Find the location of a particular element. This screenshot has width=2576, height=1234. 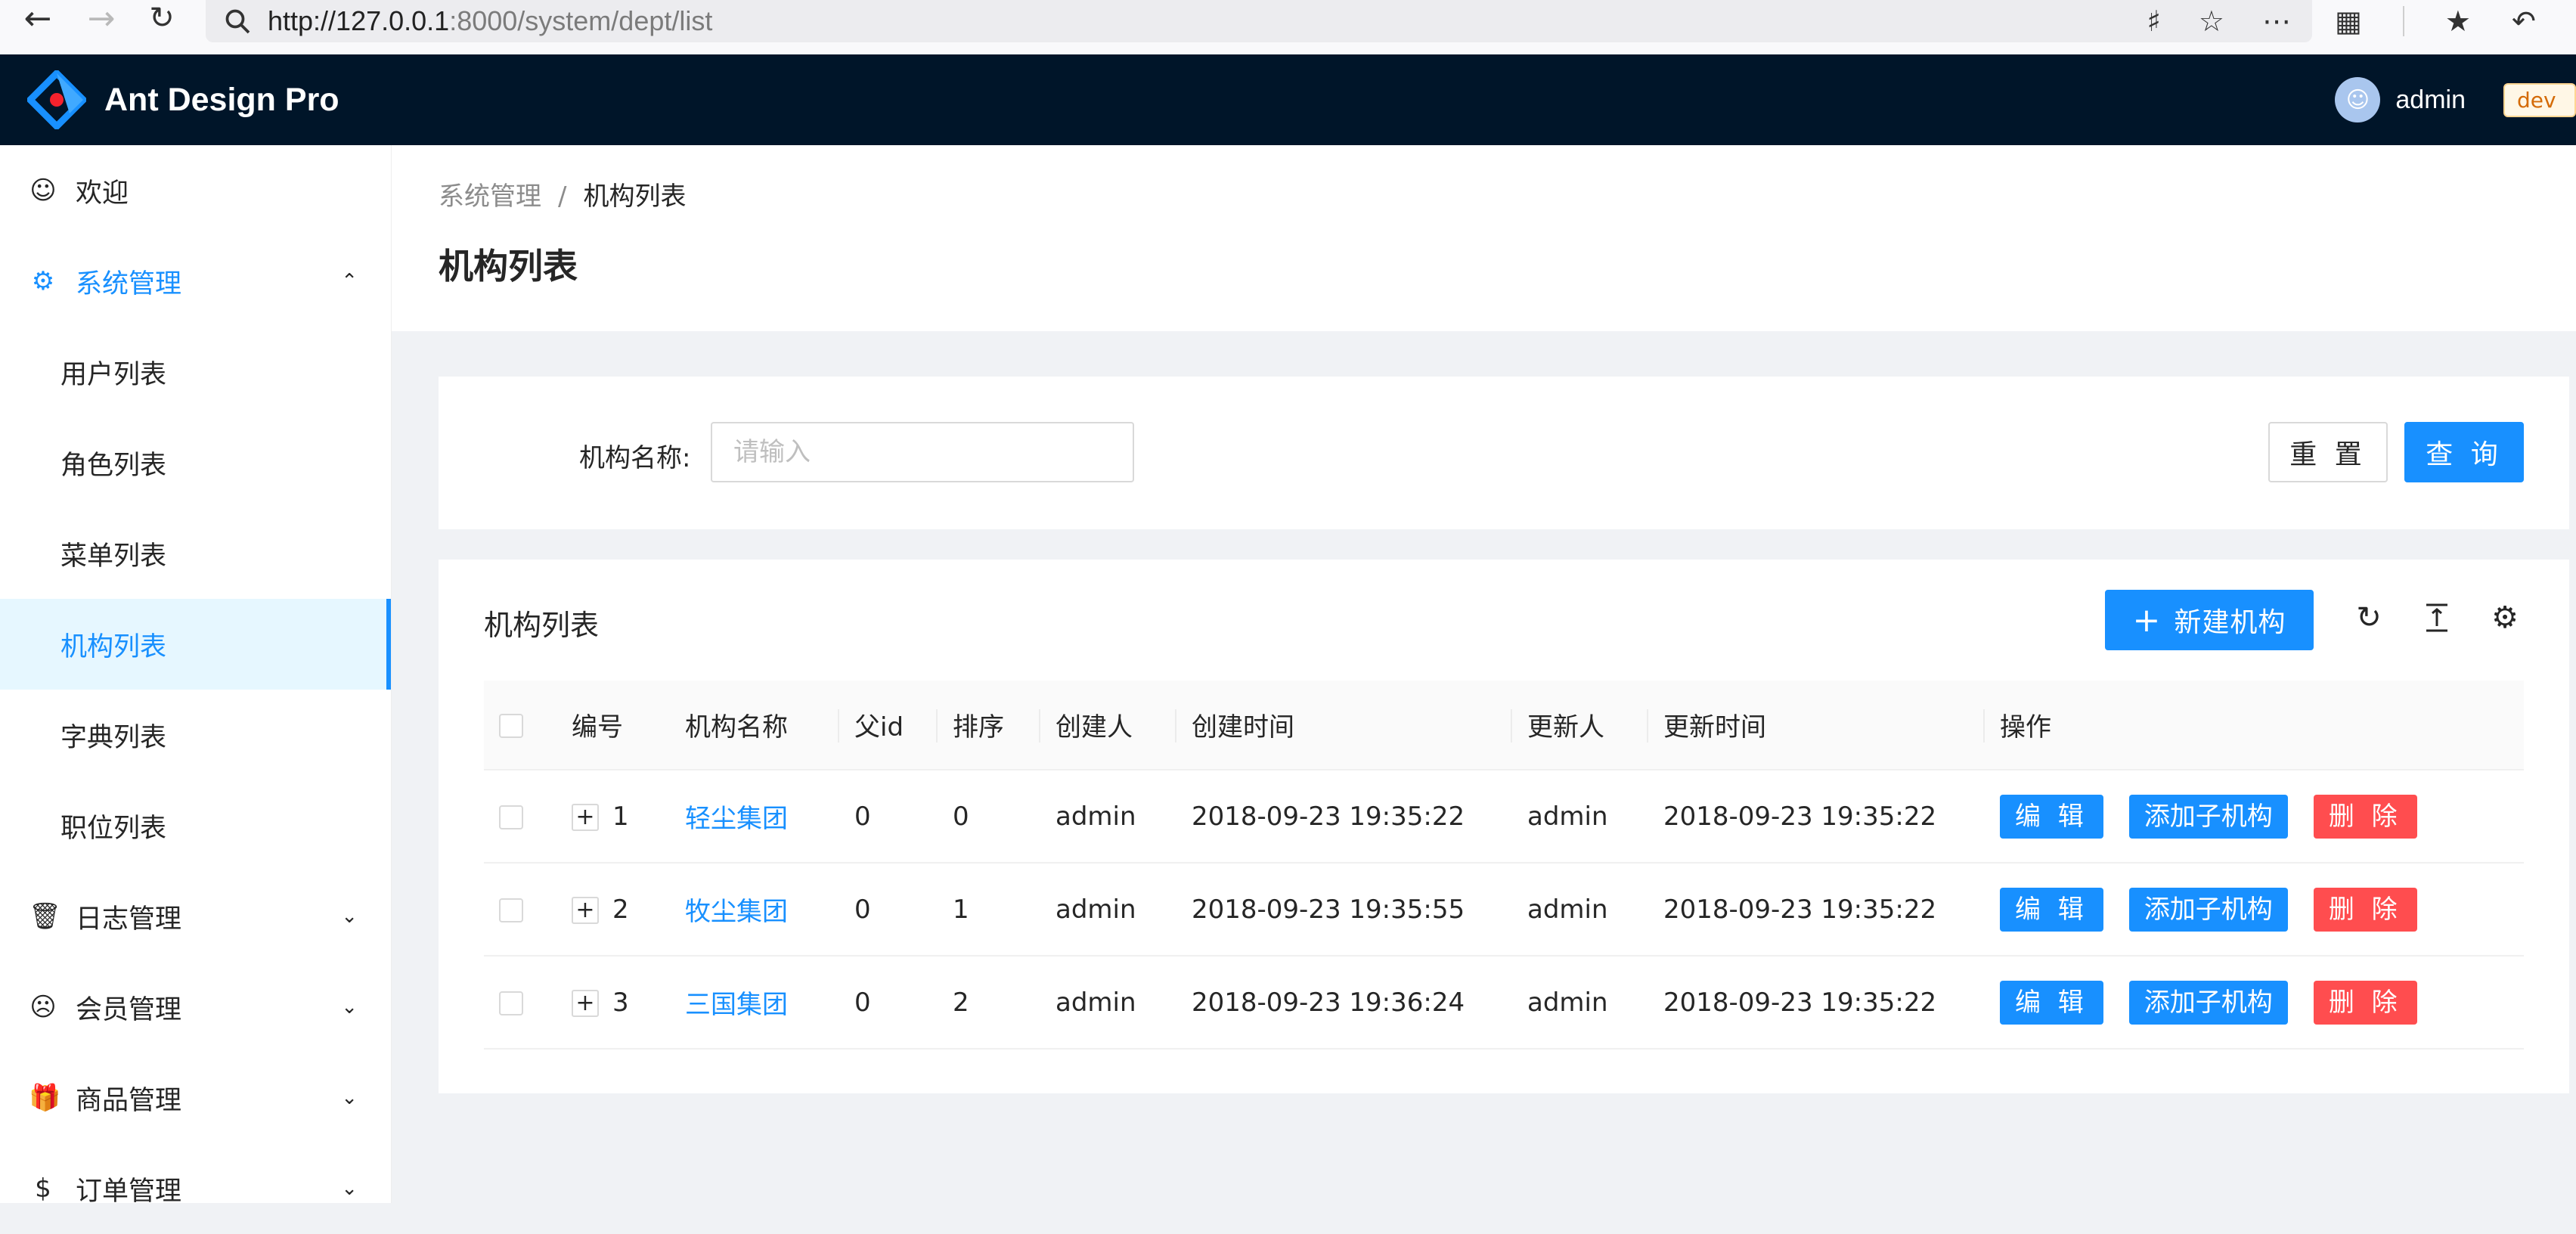

user-name: admin is located at coordinates (2430, 100).